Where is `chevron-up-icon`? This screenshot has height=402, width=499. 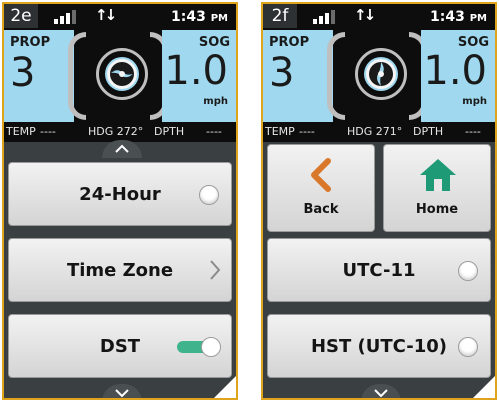
chevron-up-icon is located at coordinates (122, 148).